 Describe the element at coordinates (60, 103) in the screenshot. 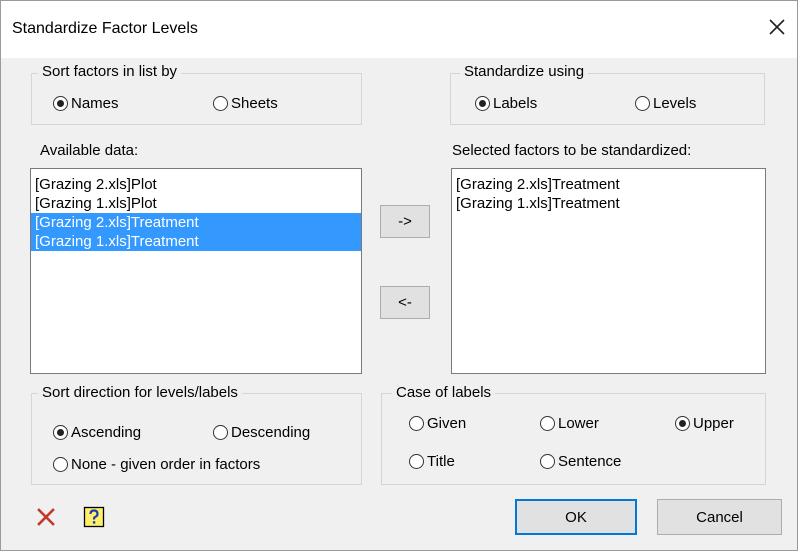

I see `radio-sort-names-indicator` at that location.